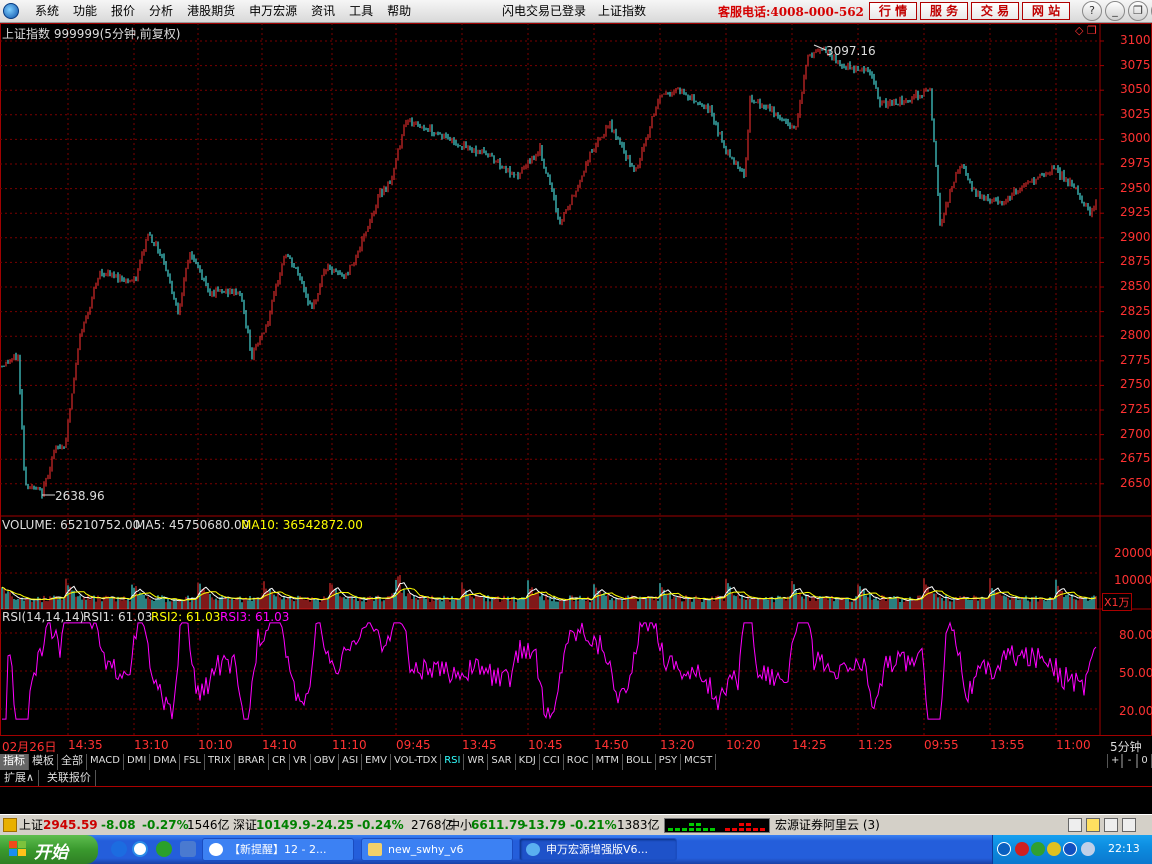  Describe the element at coordinates (1129, 825) in the screenshot. I see `tools-icon` at that location.